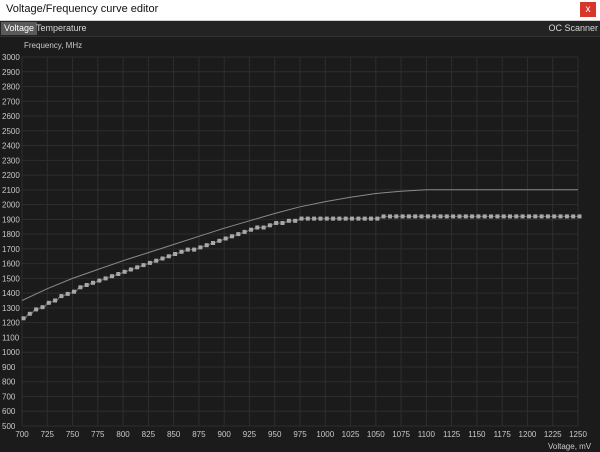  I want to click on close-button: x, so click(588, 9).